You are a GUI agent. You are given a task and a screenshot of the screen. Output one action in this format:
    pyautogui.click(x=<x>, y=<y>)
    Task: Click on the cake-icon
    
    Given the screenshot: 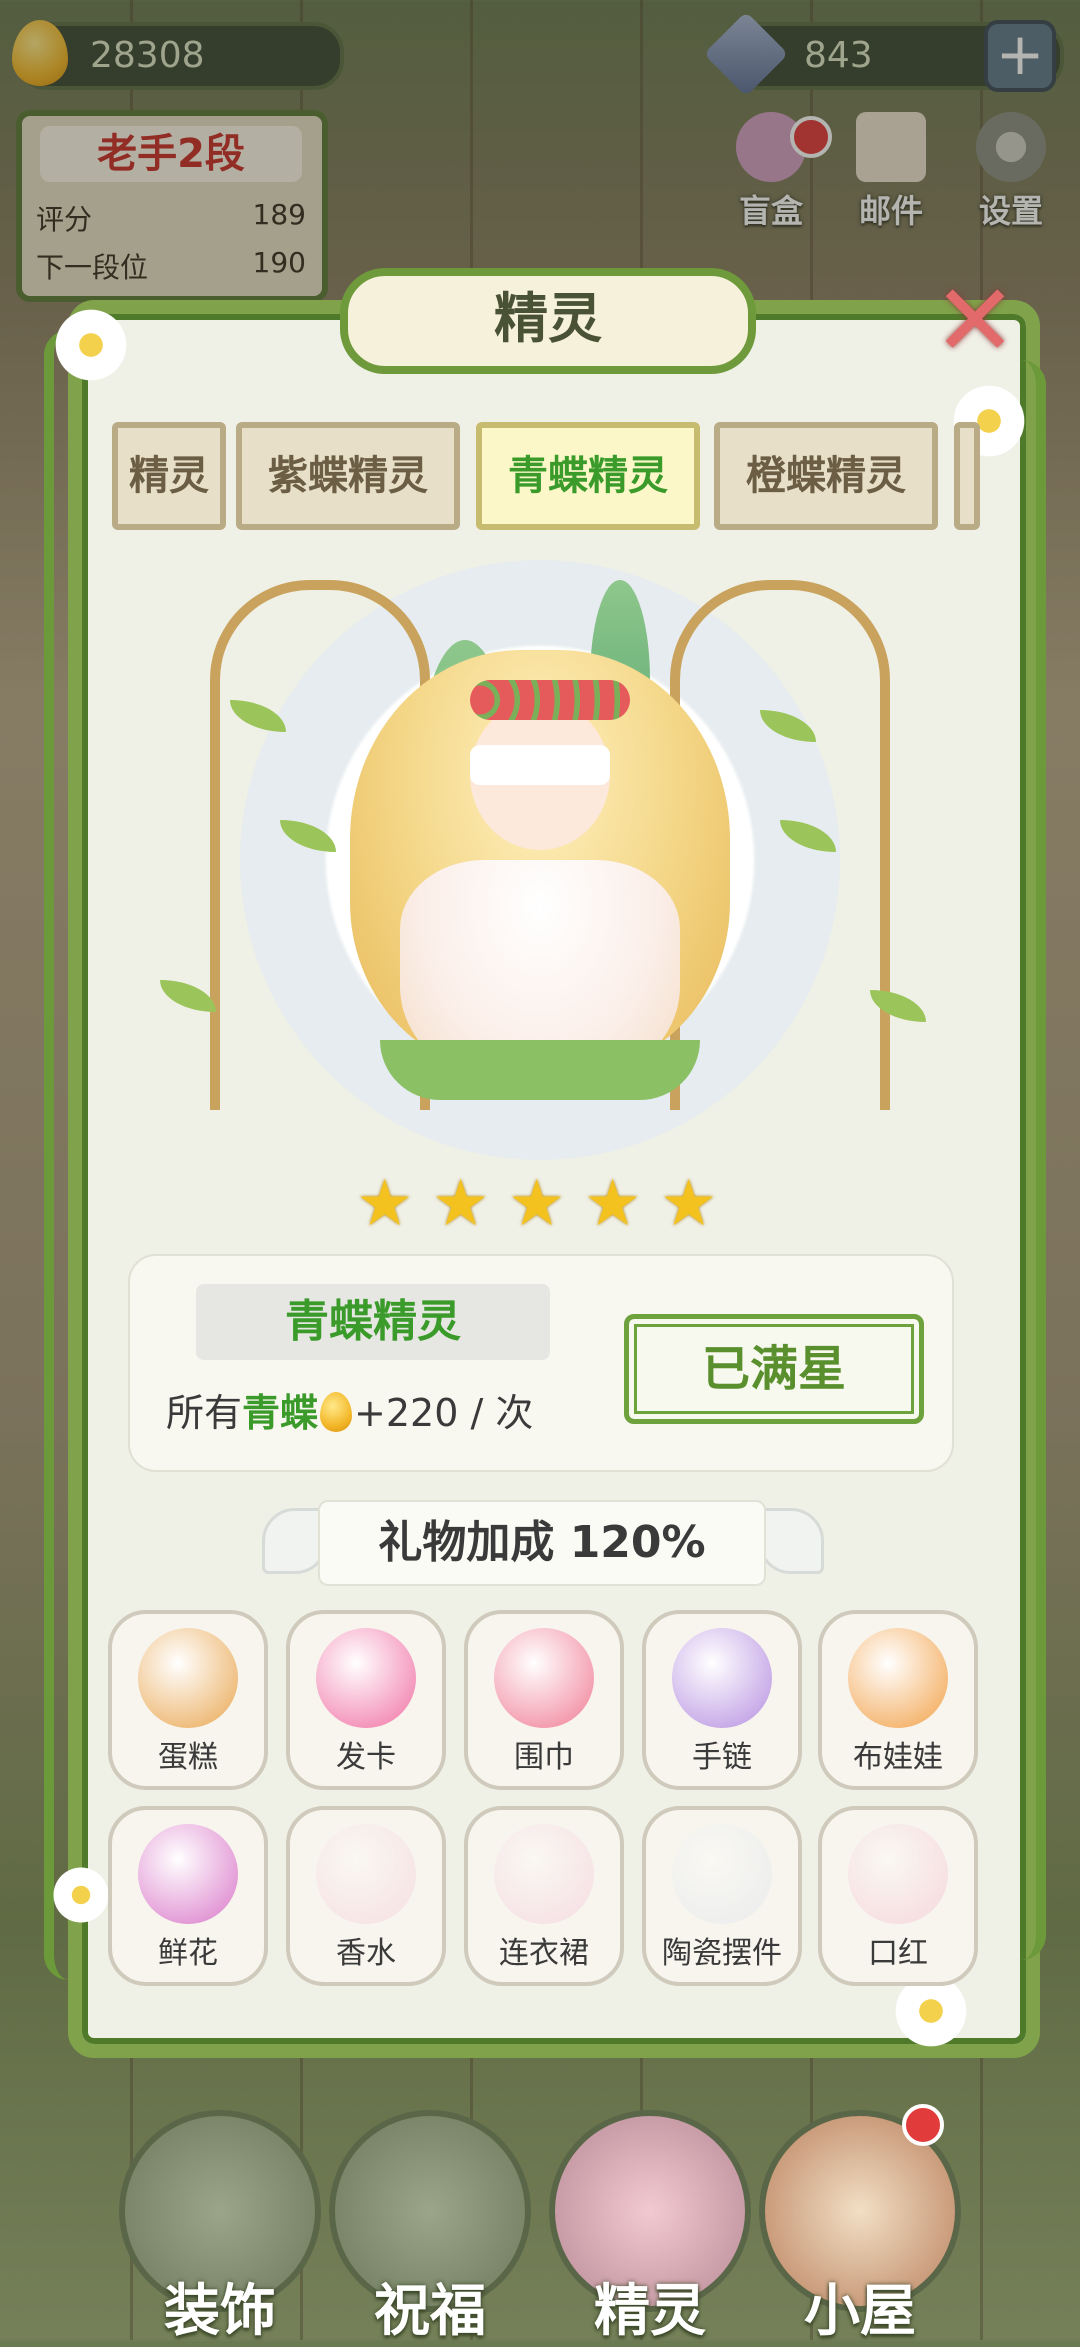 What is the action you would take?
    pyautogui.click(x=188, y=1678)
    